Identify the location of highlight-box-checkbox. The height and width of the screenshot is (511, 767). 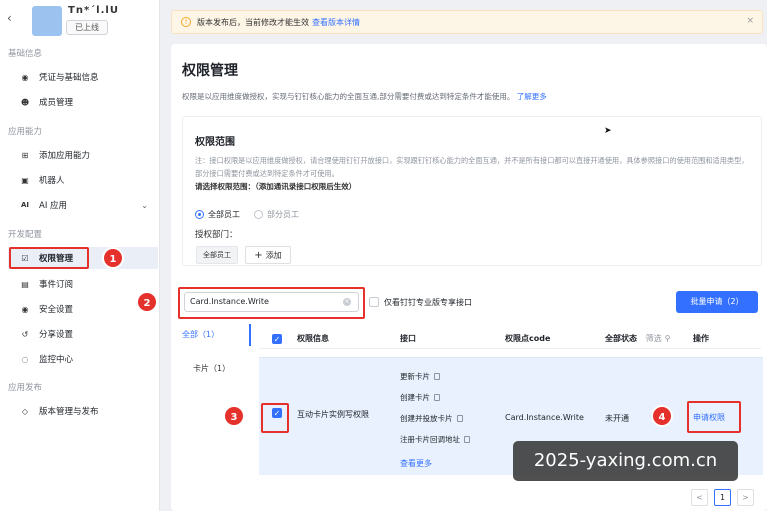
(275, 418).